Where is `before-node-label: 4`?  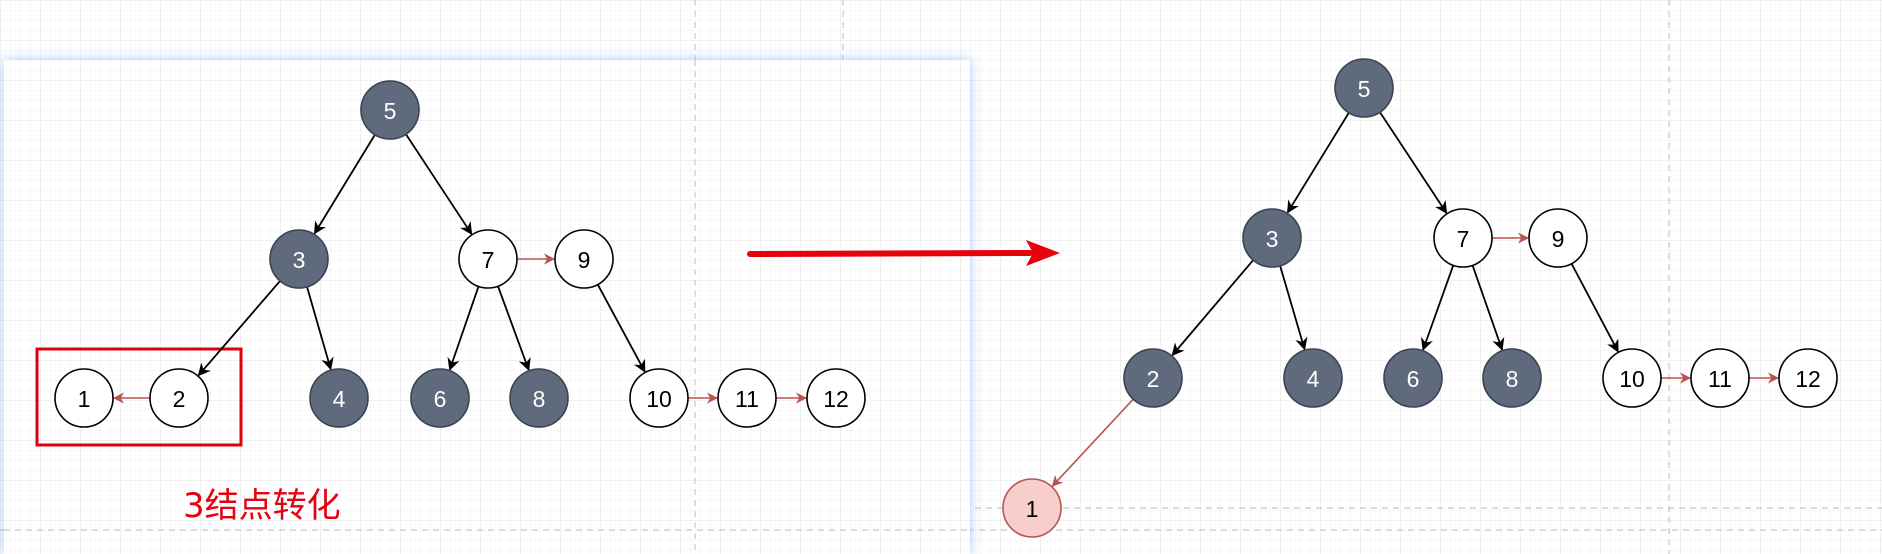 before-node-label: 4 is located at coordinates (339, 399).